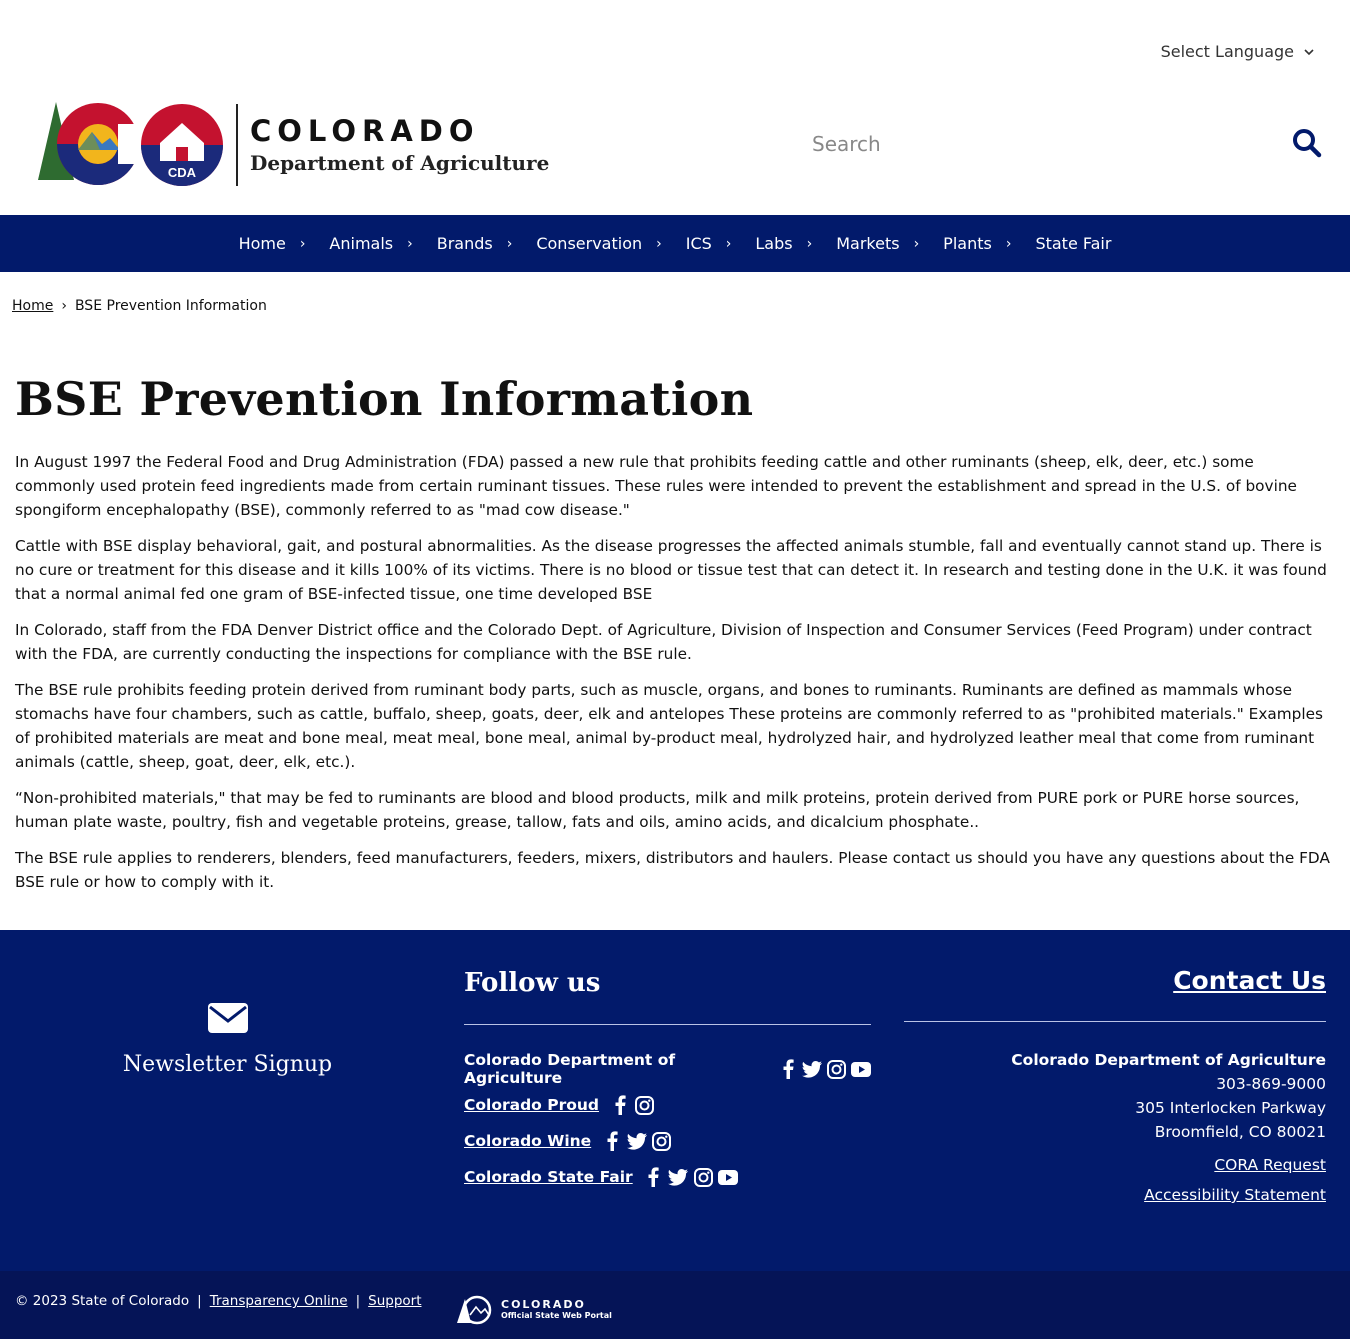  What do you see at coordinates (967, 243) in the screenshot?
I see `nav-label: Plants` at bounding box center [967, 243].